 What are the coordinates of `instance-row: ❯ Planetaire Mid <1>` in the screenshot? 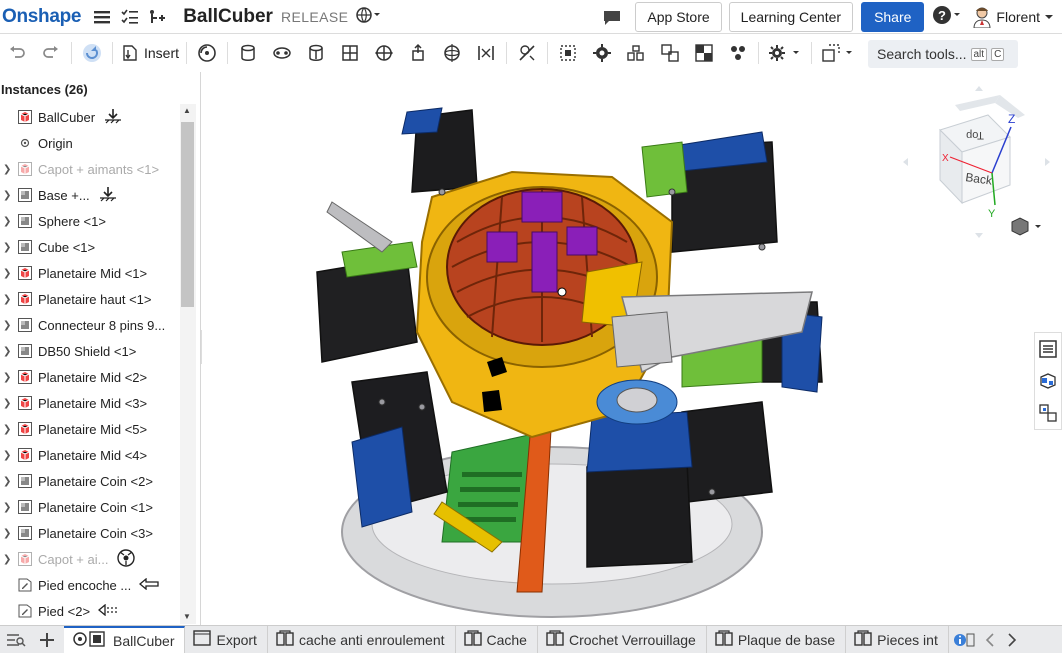 It's located at (90, 273).